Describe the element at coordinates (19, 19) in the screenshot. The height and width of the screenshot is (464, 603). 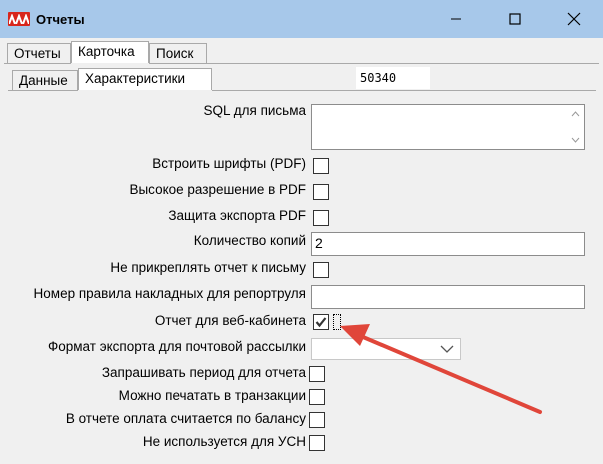
I see `app-logo-icon` at that location.